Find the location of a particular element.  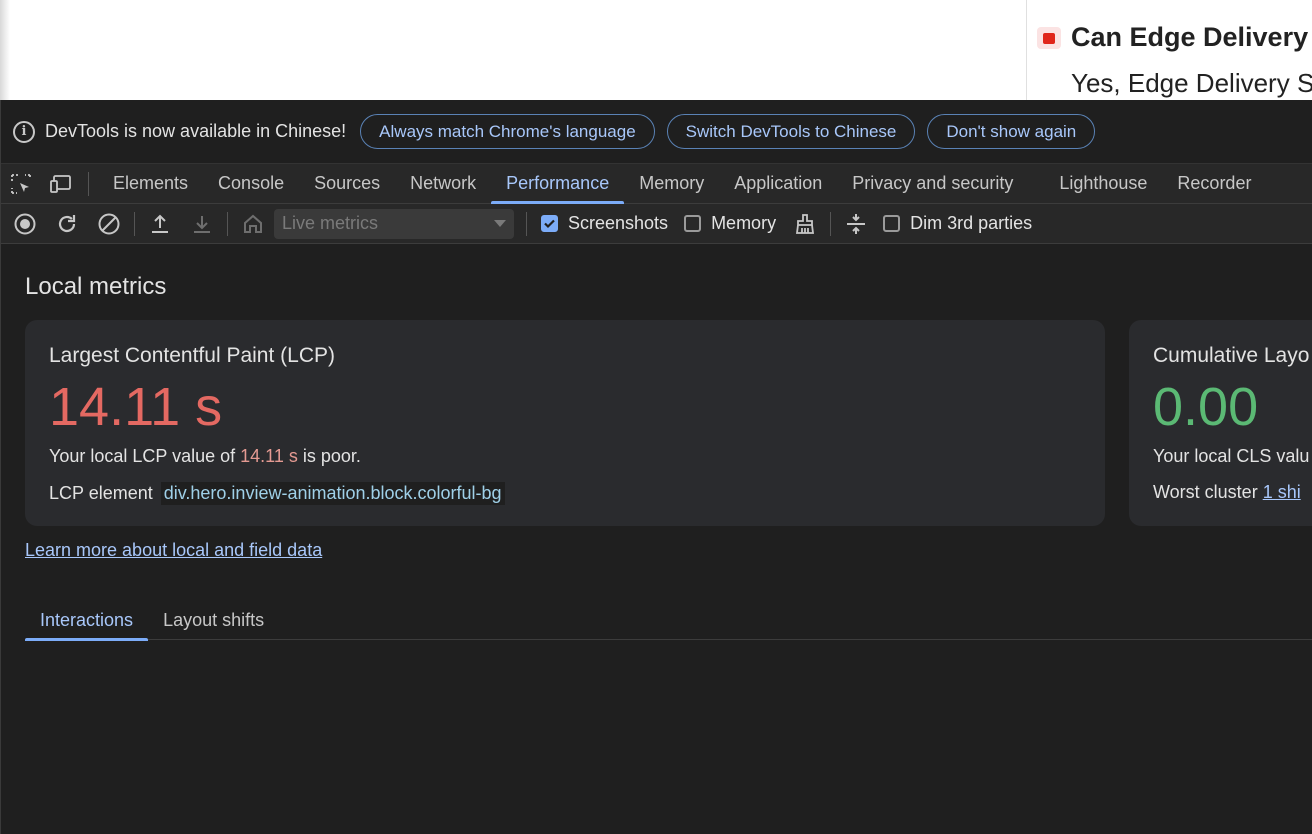

memory-checkbox: Memory is located at coordinates (730, 223).